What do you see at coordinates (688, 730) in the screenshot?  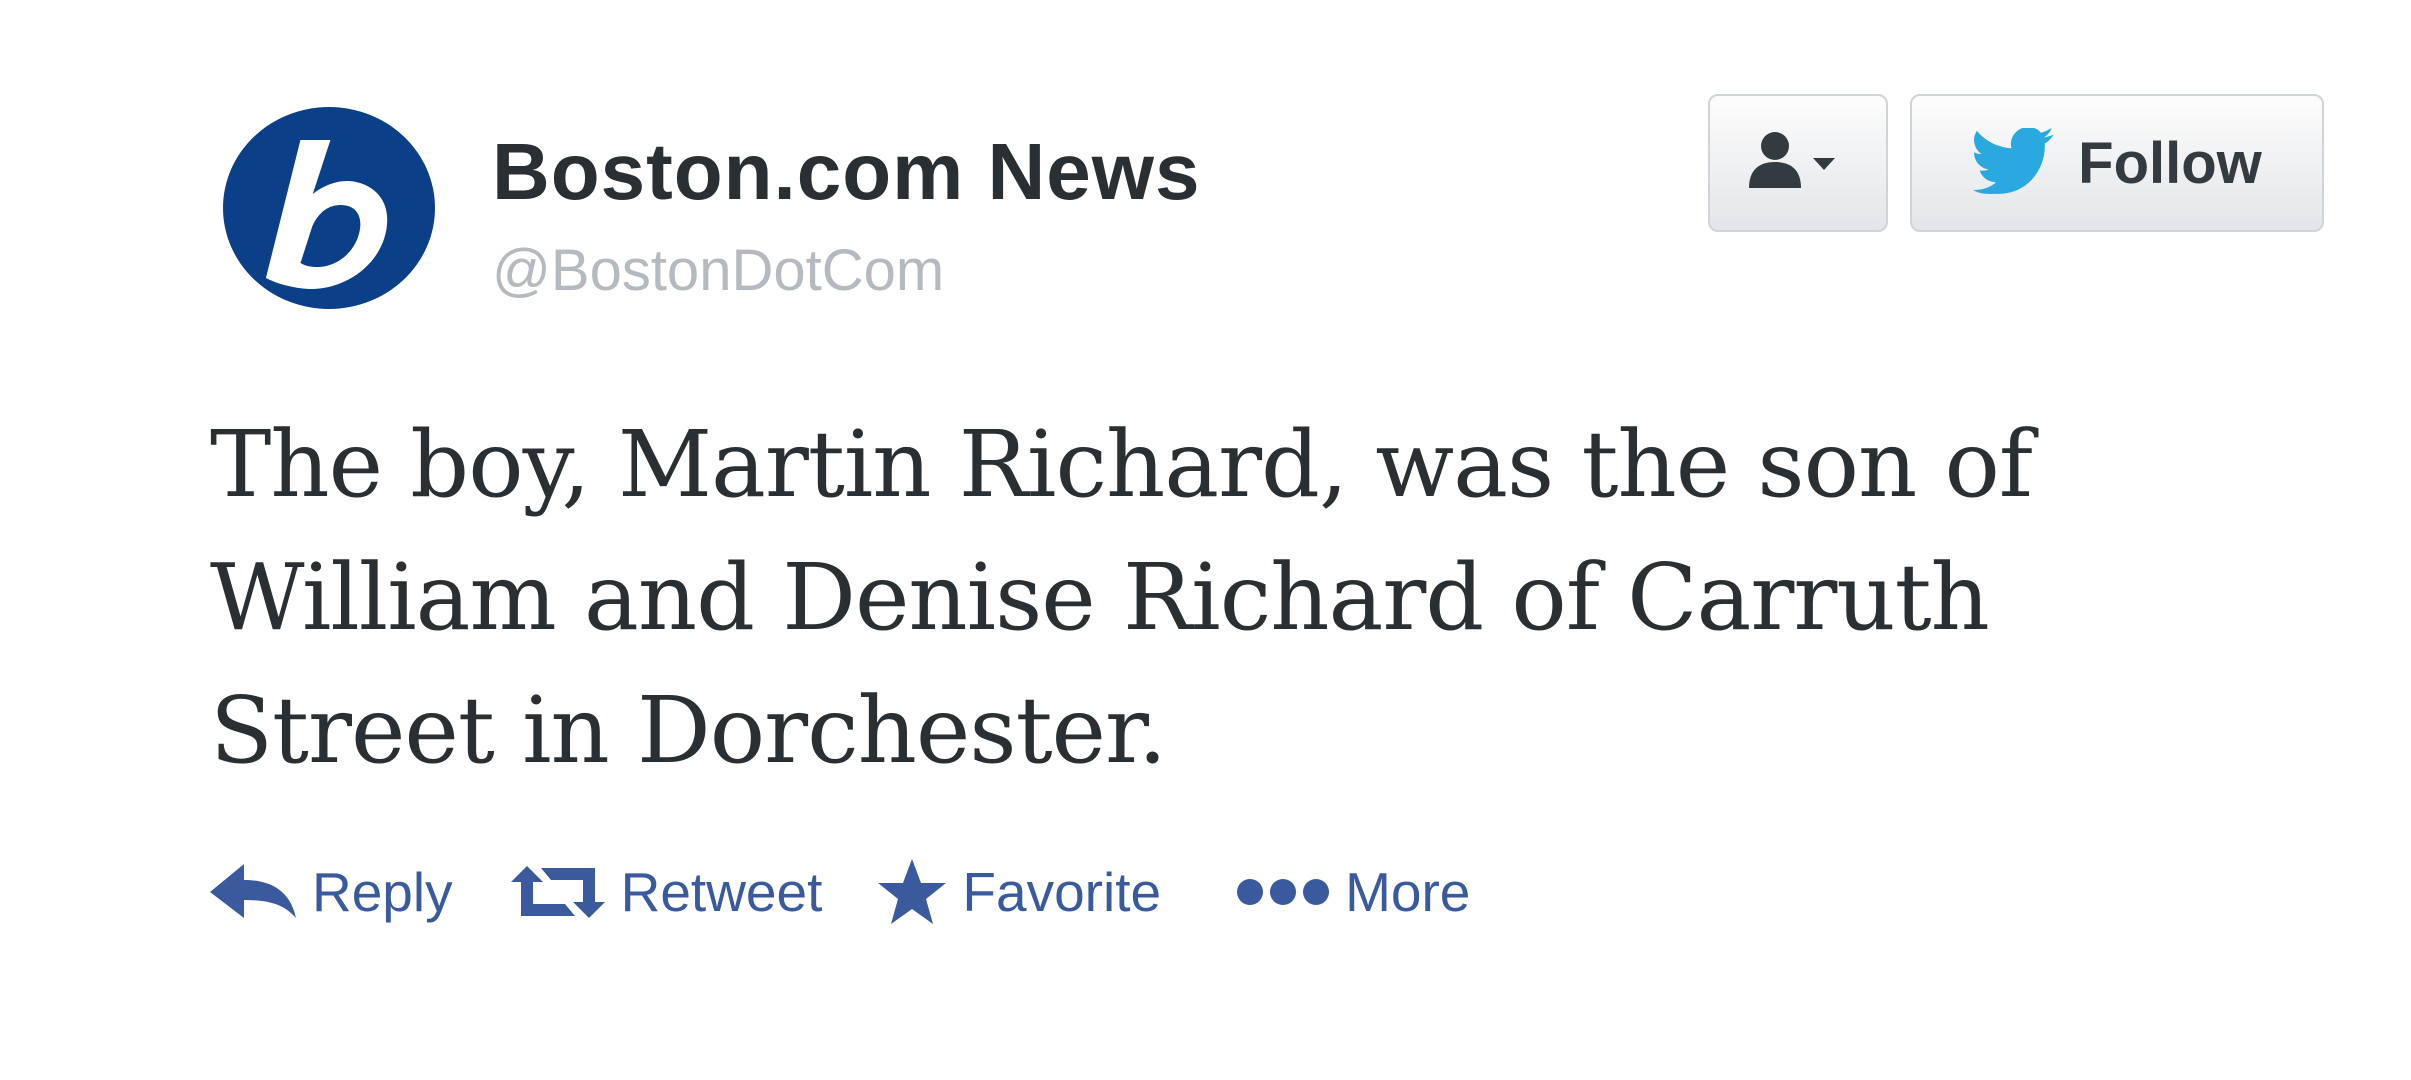 I see `tweet-text-line: Street in Dorchester.` at bounding box center [688, 730].